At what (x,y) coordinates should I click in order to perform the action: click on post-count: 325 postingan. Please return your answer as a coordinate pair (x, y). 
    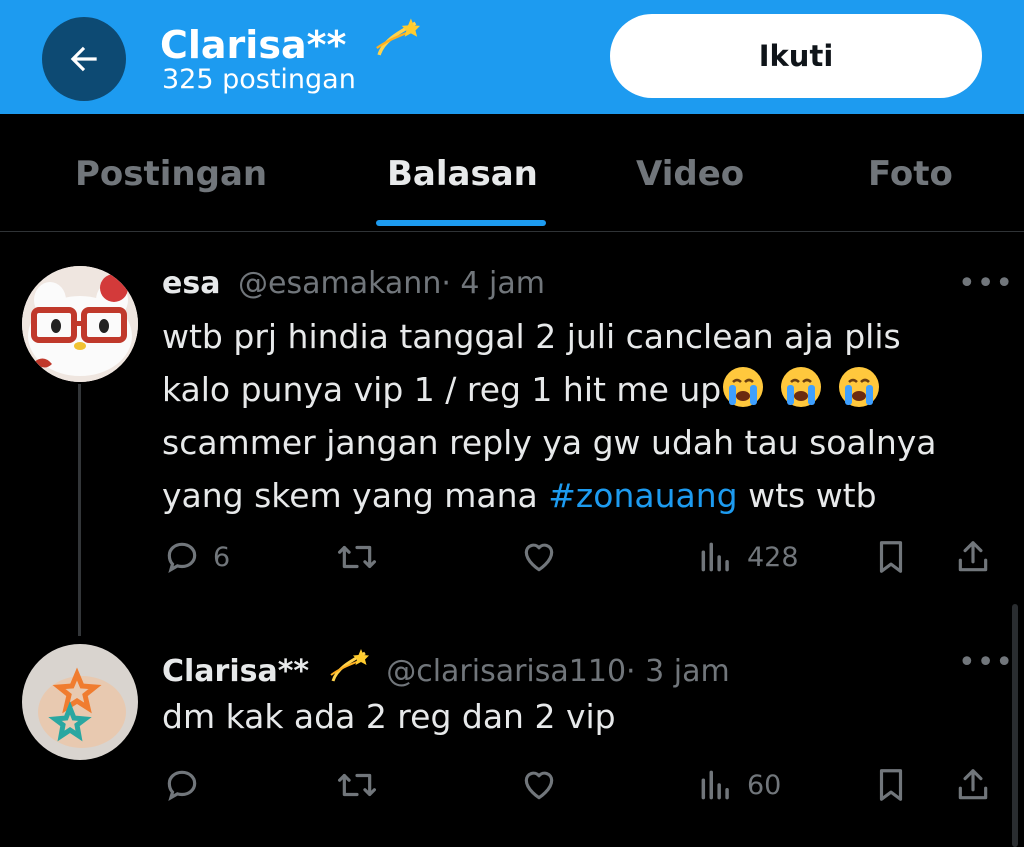
    Looking at the image, I should click on (259, 79).